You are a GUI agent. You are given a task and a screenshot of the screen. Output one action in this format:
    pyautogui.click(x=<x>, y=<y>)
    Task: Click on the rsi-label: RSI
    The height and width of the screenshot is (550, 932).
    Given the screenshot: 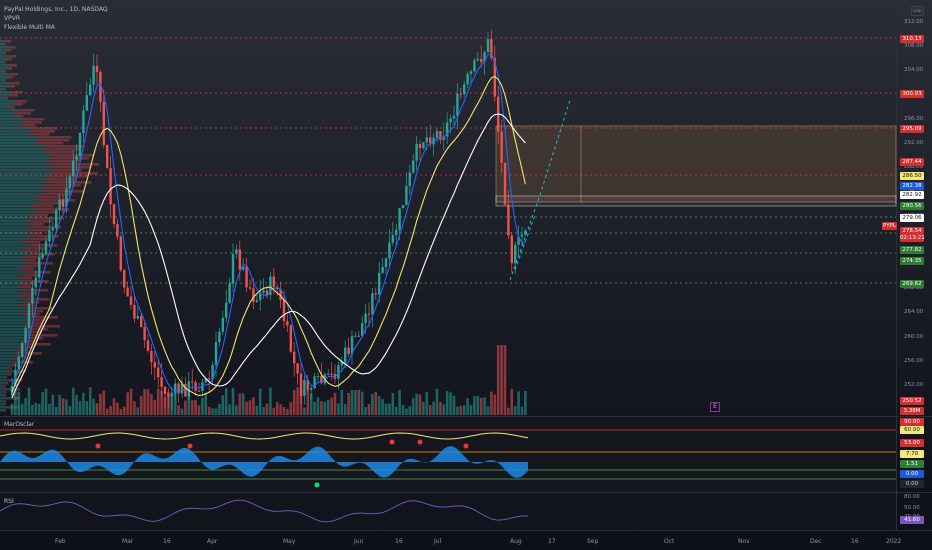 What is the action you would take?
    pyautogui.click(x=9, y=501)
    